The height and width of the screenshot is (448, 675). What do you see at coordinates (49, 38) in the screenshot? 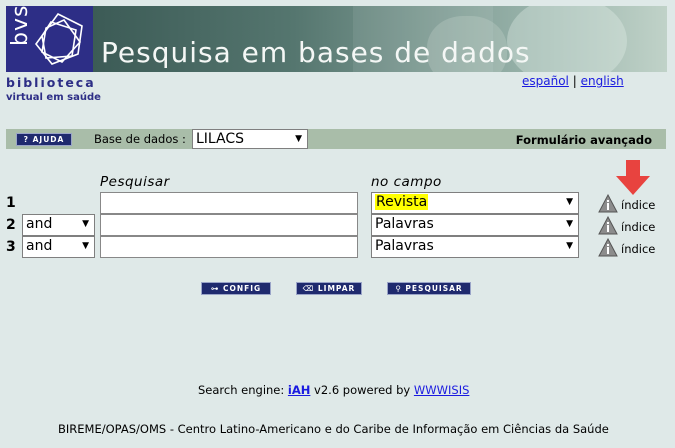
I see `bvs-logo: bvs` at bounding box center [49, 38].